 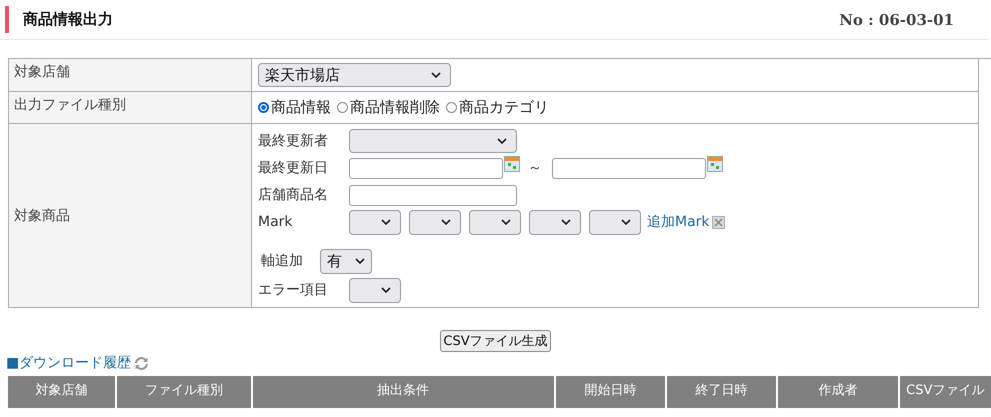 I want to click on column-header: 開始日時, so click(x=610, y=392).